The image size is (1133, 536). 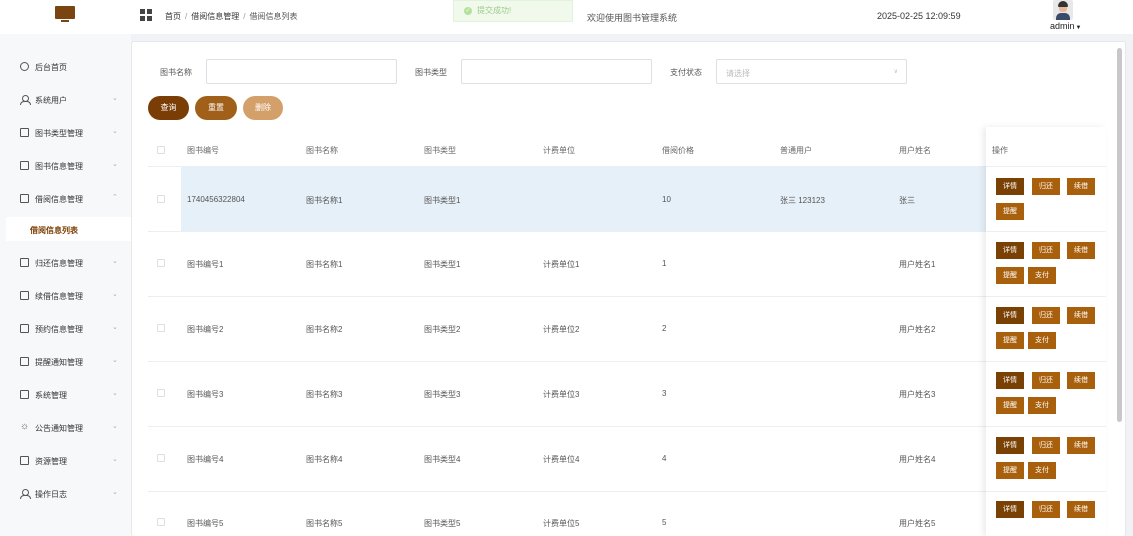 I want to click on cell-unit: 计费单位2, so click(x=561, y=329).